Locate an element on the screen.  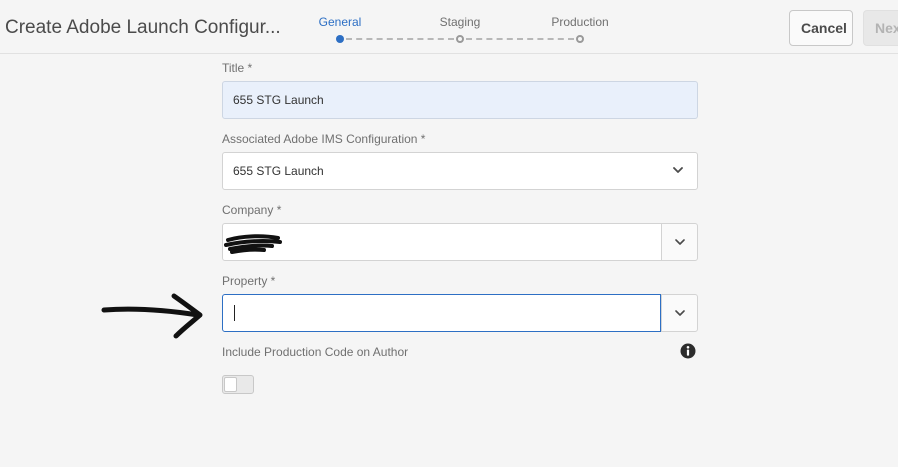
step-staging-dot is located at coordinates (460, 39).